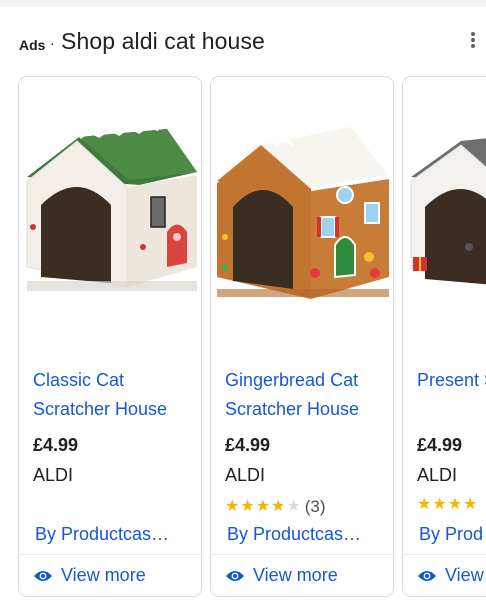  Describe the element at coordinates (451, 380) in the screenshot. I see `product-title: Present Scratcher` at that location.